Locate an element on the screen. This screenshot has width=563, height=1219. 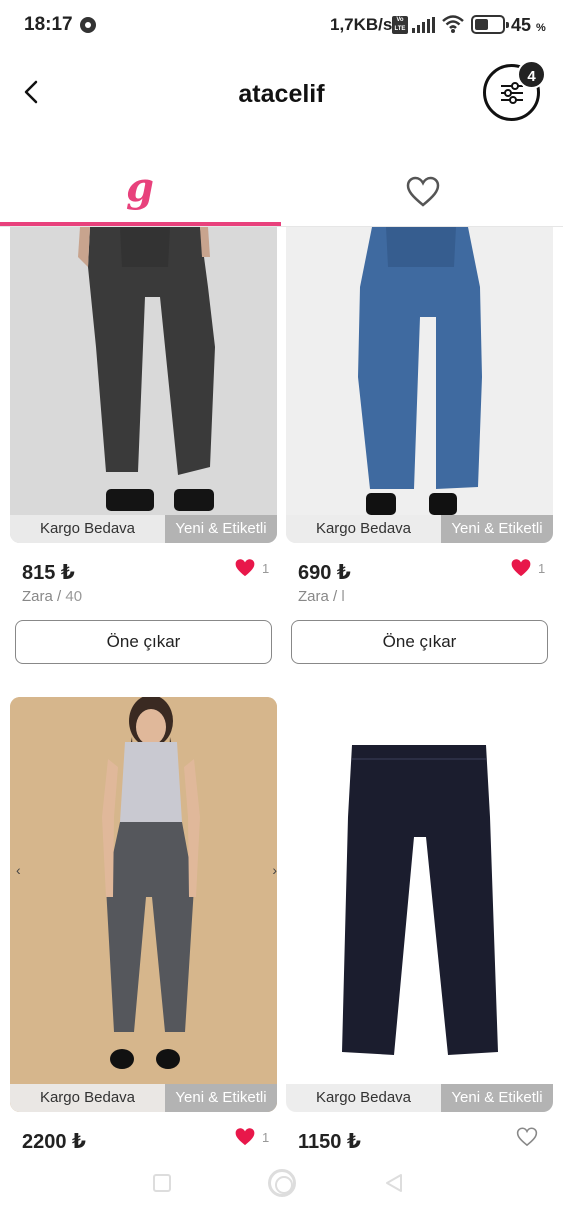
product-photo-black-jeans is located at coordinates (143, 385).